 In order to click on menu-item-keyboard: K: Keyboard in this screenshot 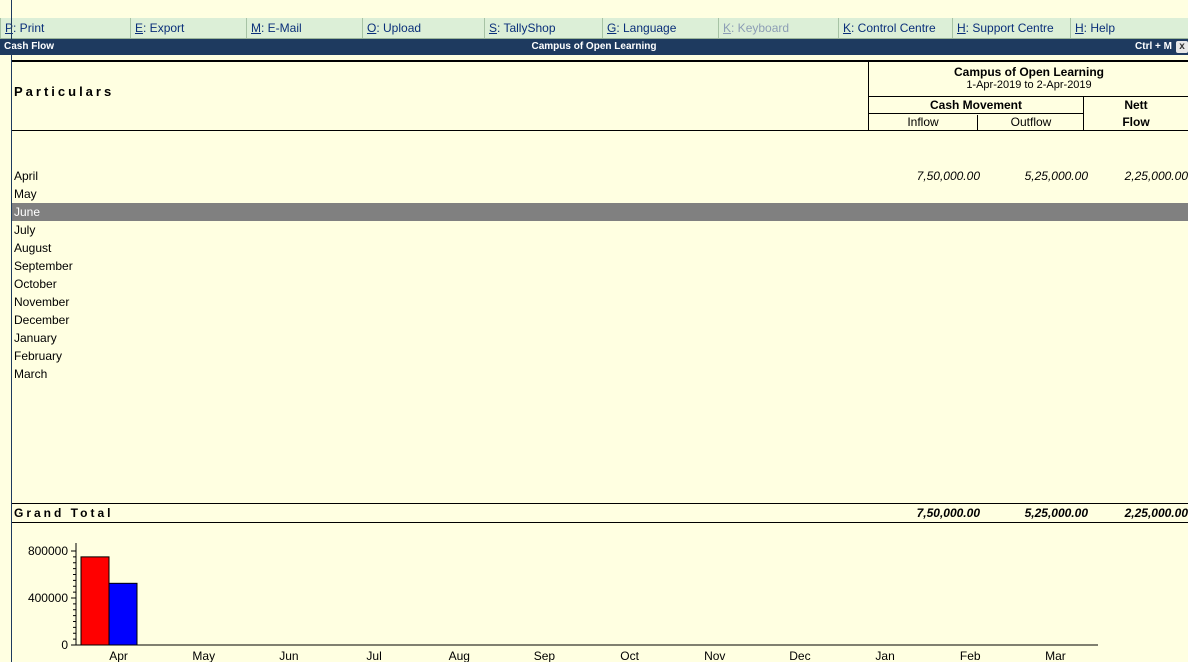, I will do `click(778, 28)`.